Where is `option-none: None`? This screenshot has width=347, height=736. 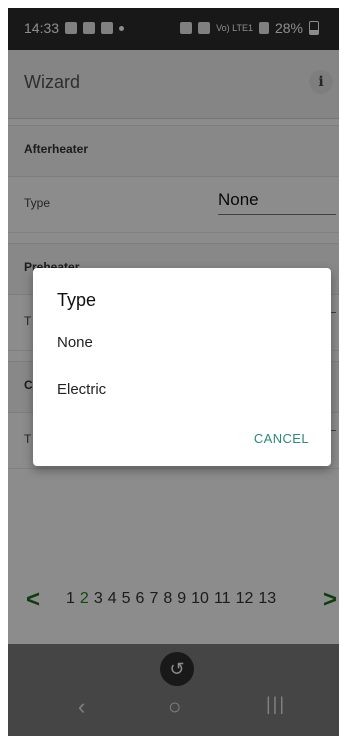
option-none: None is located at coordinates (75, 342).